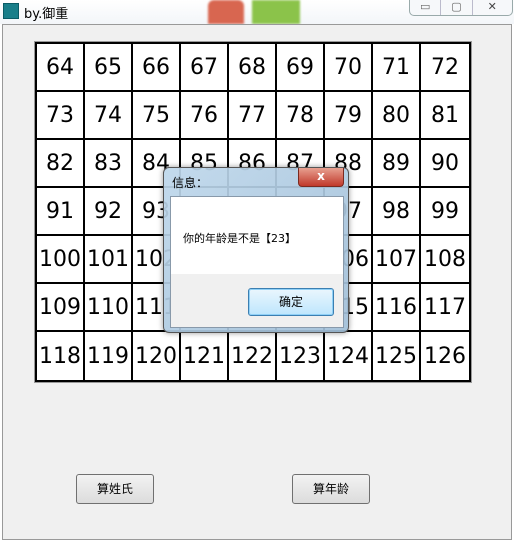 The image size is (514, 541). What do you see at coordinates (349, 68) in the screenshot?
I see `grid-cell: 70` at bounding box center [349, 68].